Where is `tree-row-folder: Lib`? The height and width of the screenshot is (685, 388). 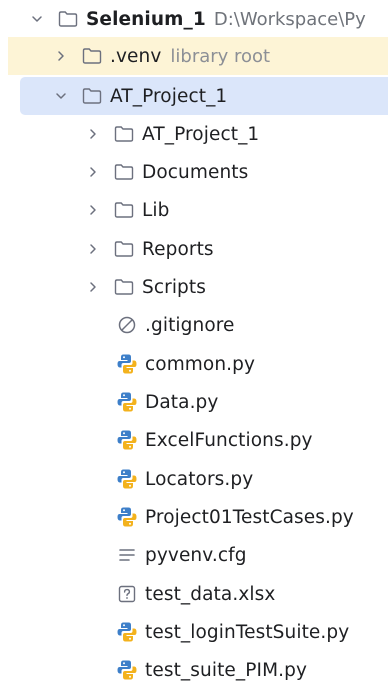 tree-row-folder: Lib is located at coordinates (194, 210).